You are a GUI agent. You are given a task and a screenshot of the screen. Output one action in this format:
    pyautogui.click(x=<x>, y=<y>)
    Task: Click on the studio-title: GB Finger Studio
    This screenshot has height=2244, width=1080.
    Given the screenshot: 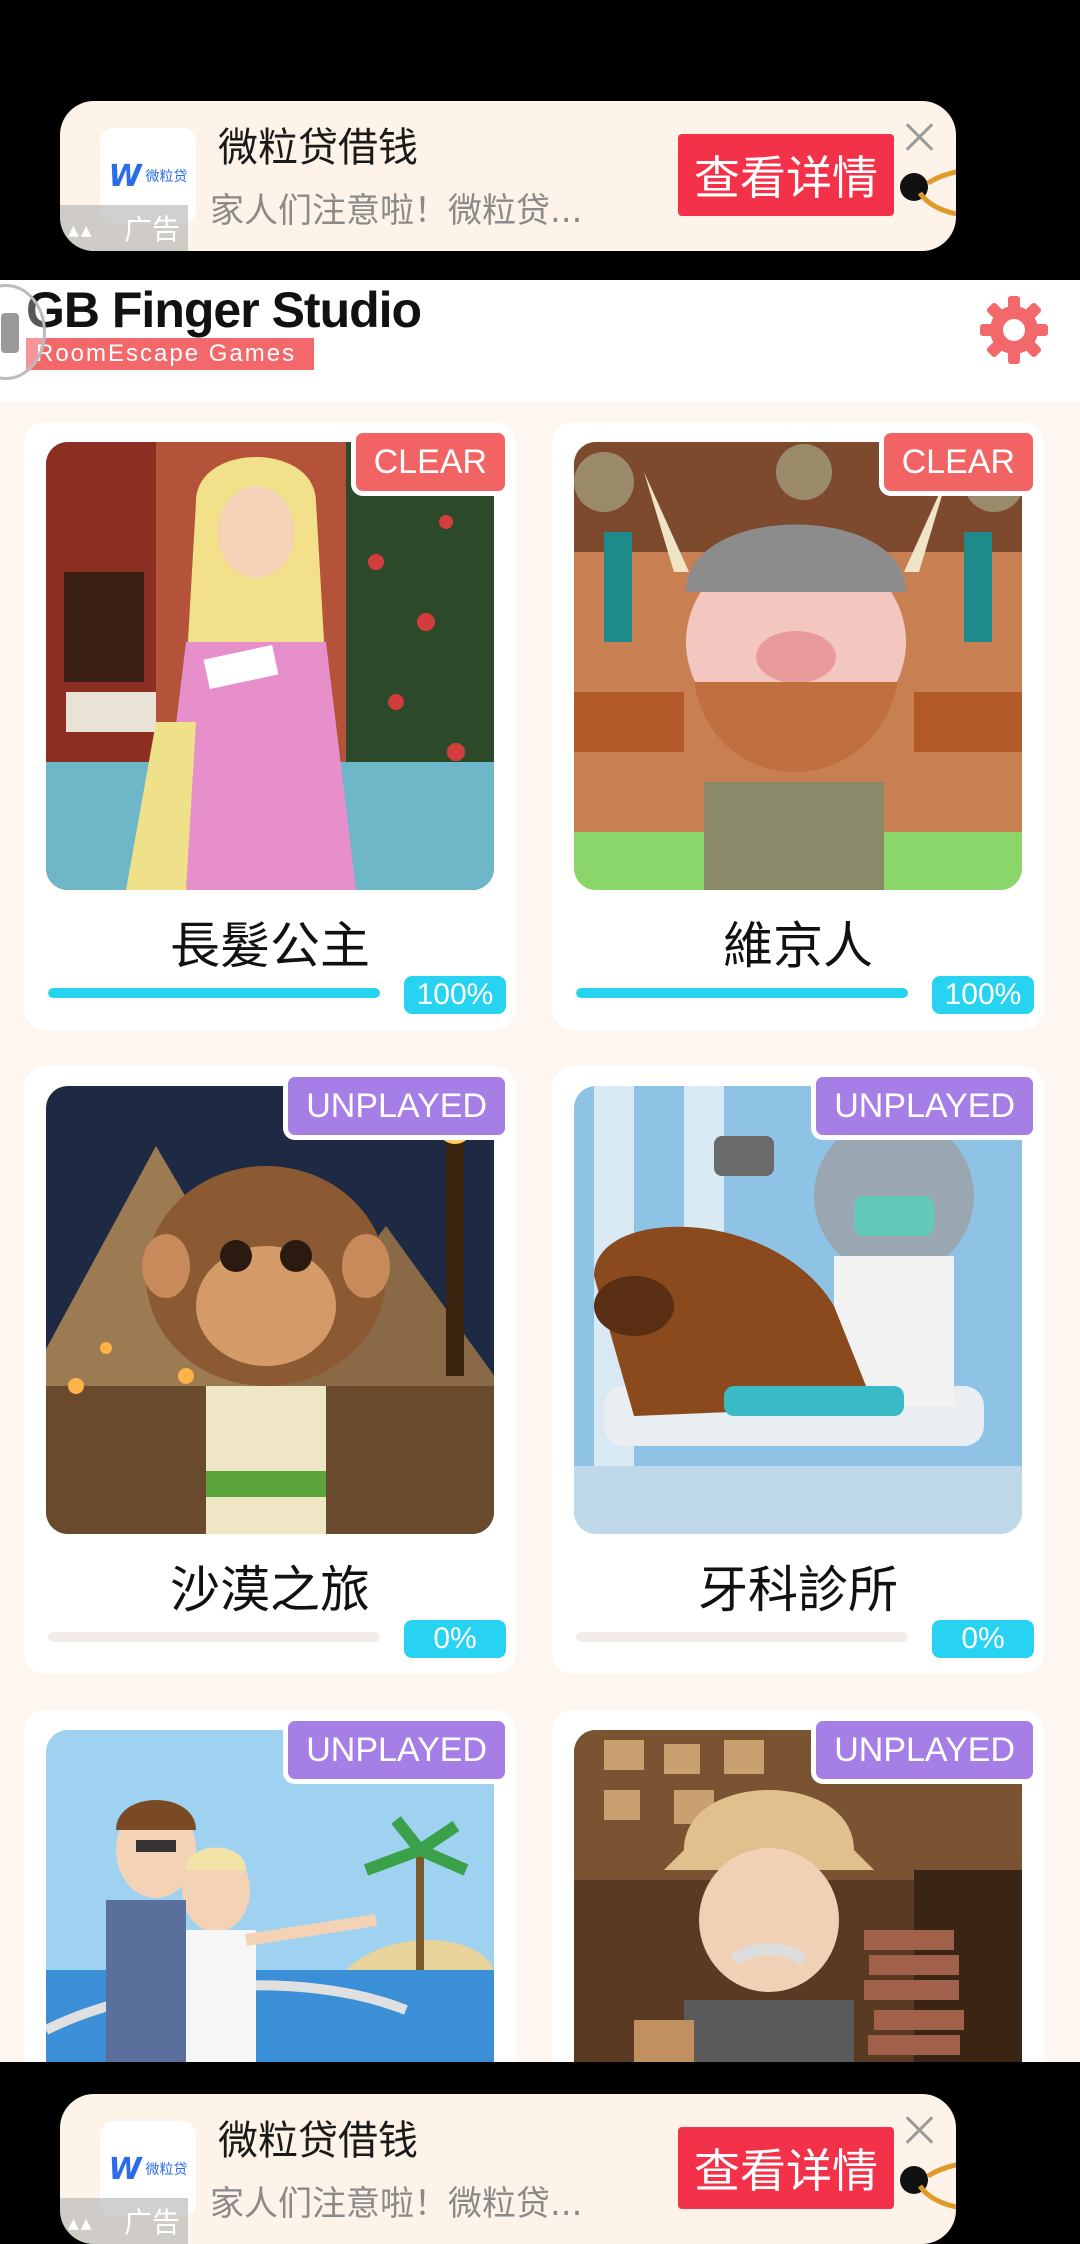 What is the action you would take?
    pyautogui.click(x=224, y=310)
    